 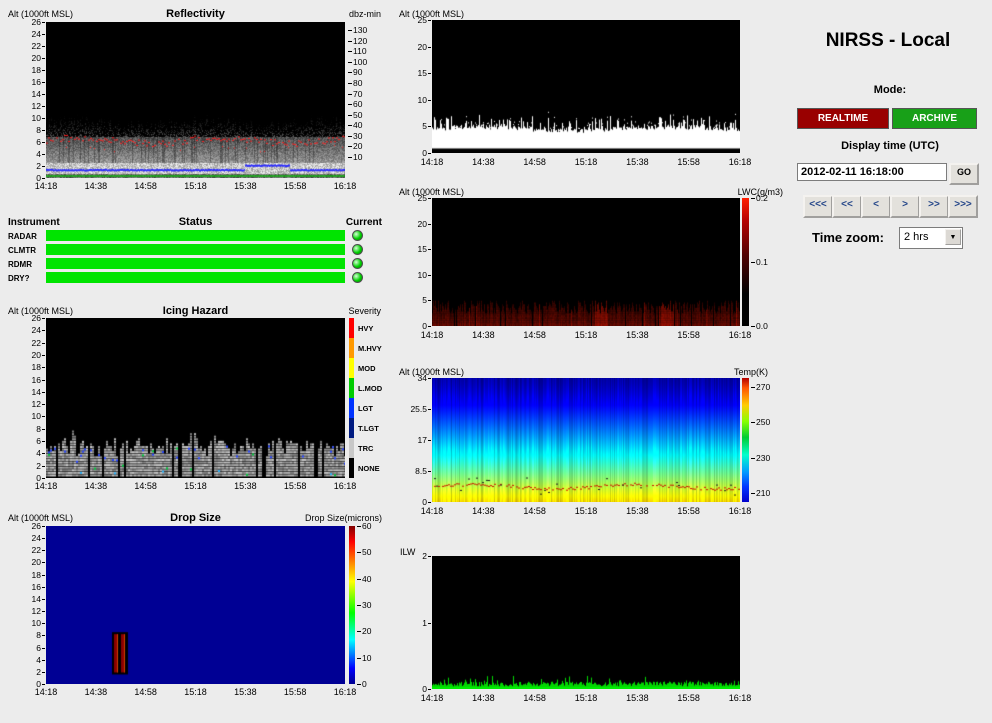 What do you see at coordinates (818, 206) in the screenshot?
I see `nav-rewind-full-button: <<<` at bounding box center [818, 206].